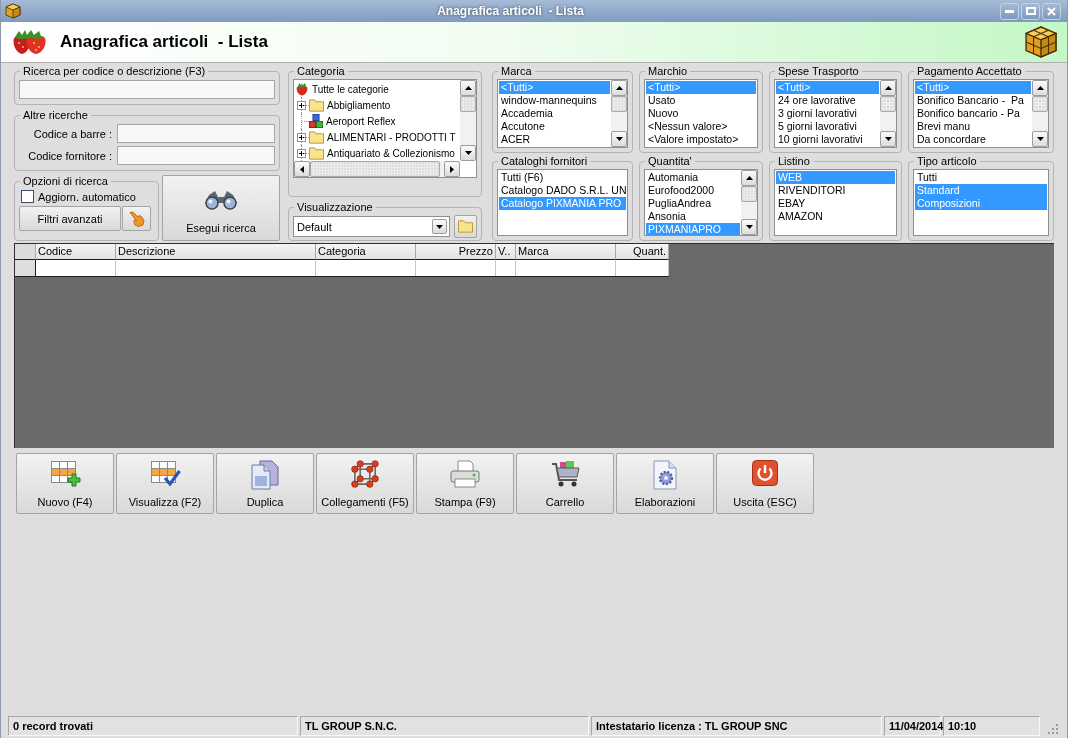 The height and width of the screenshot is (738, 1068). Describe the element at coordinates (701, 139) in the screenshot. I see `list-item: <Valore impostato>` at that location.